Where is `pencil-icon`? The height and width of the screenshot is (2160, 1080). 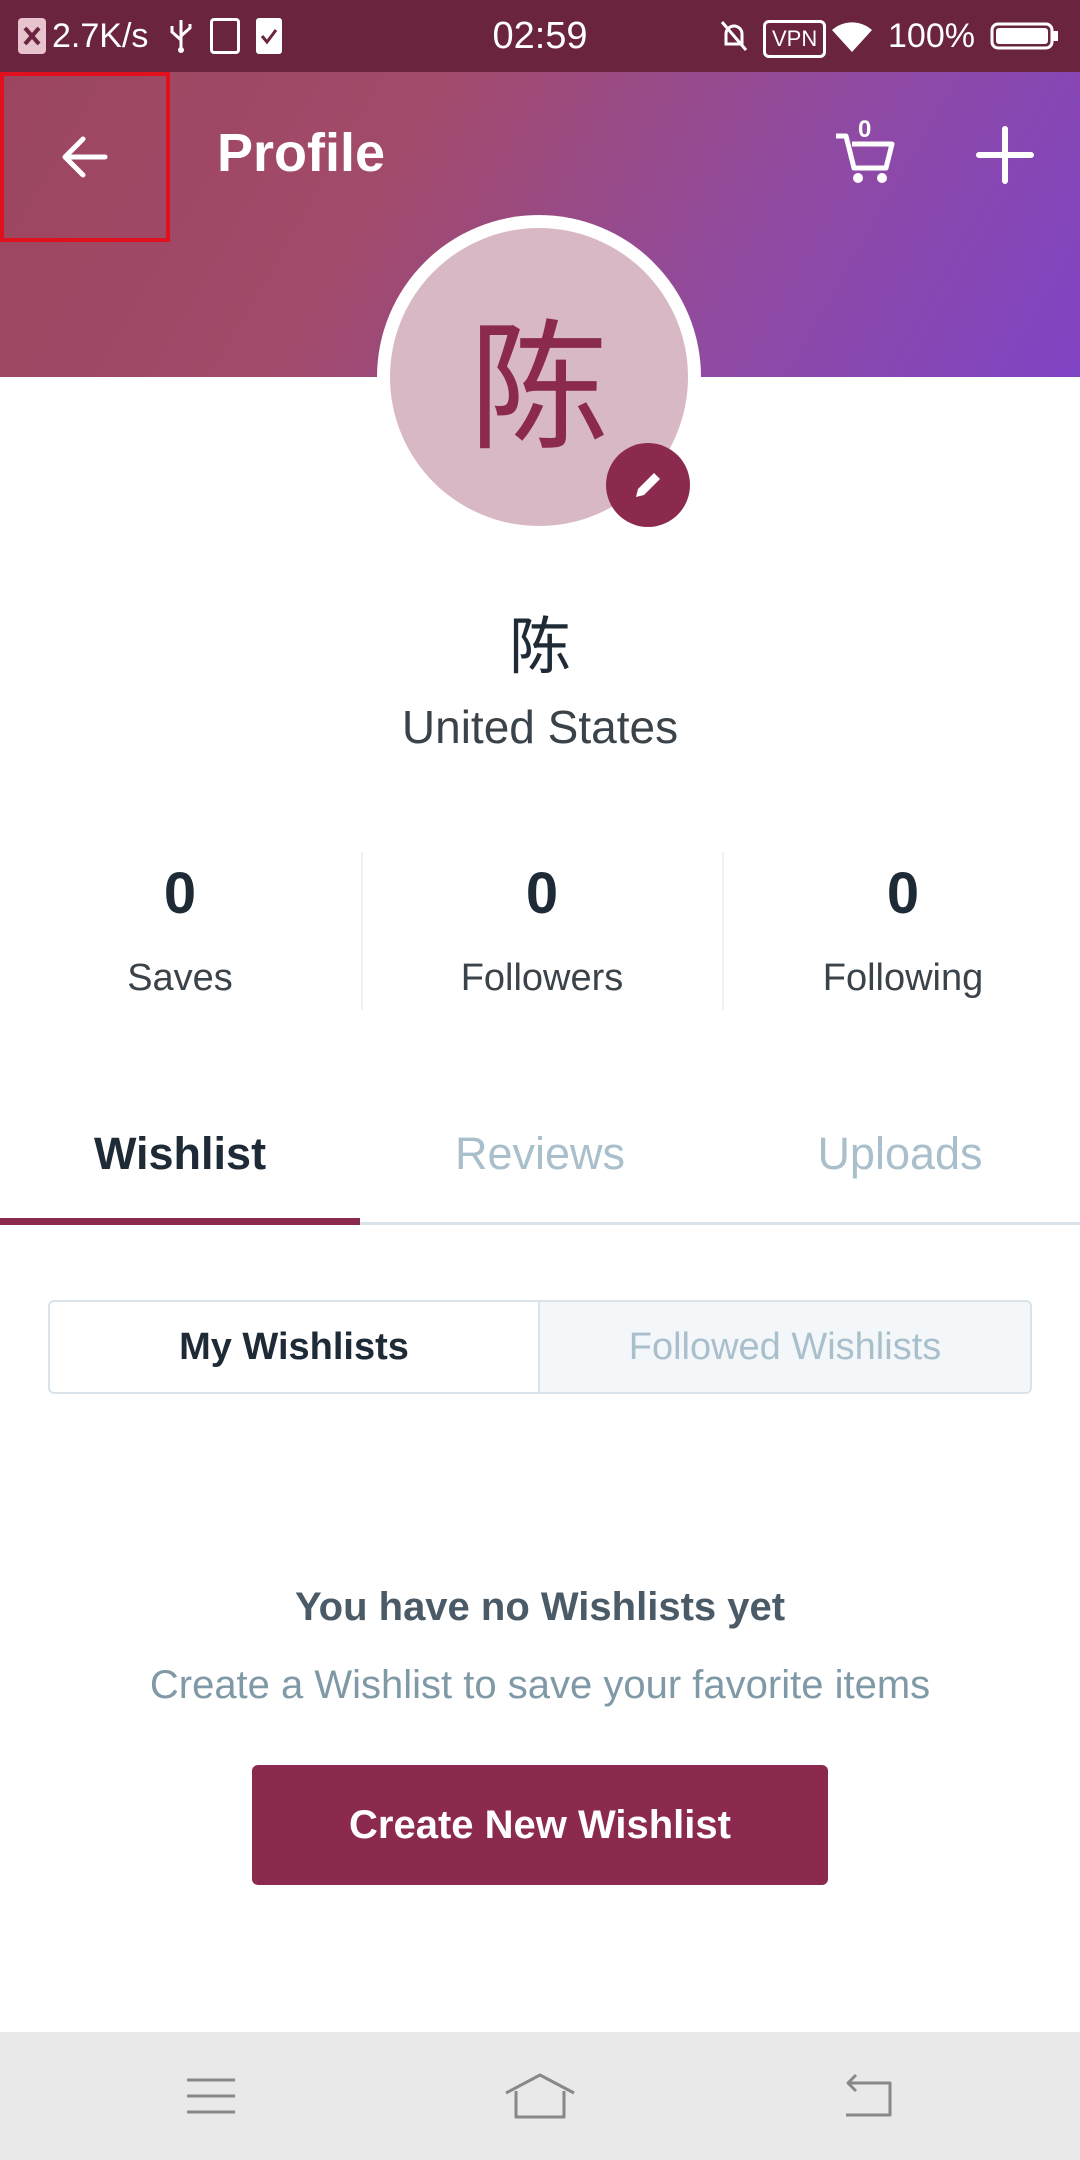
pencil-icon is located at coordinates (648, 485).